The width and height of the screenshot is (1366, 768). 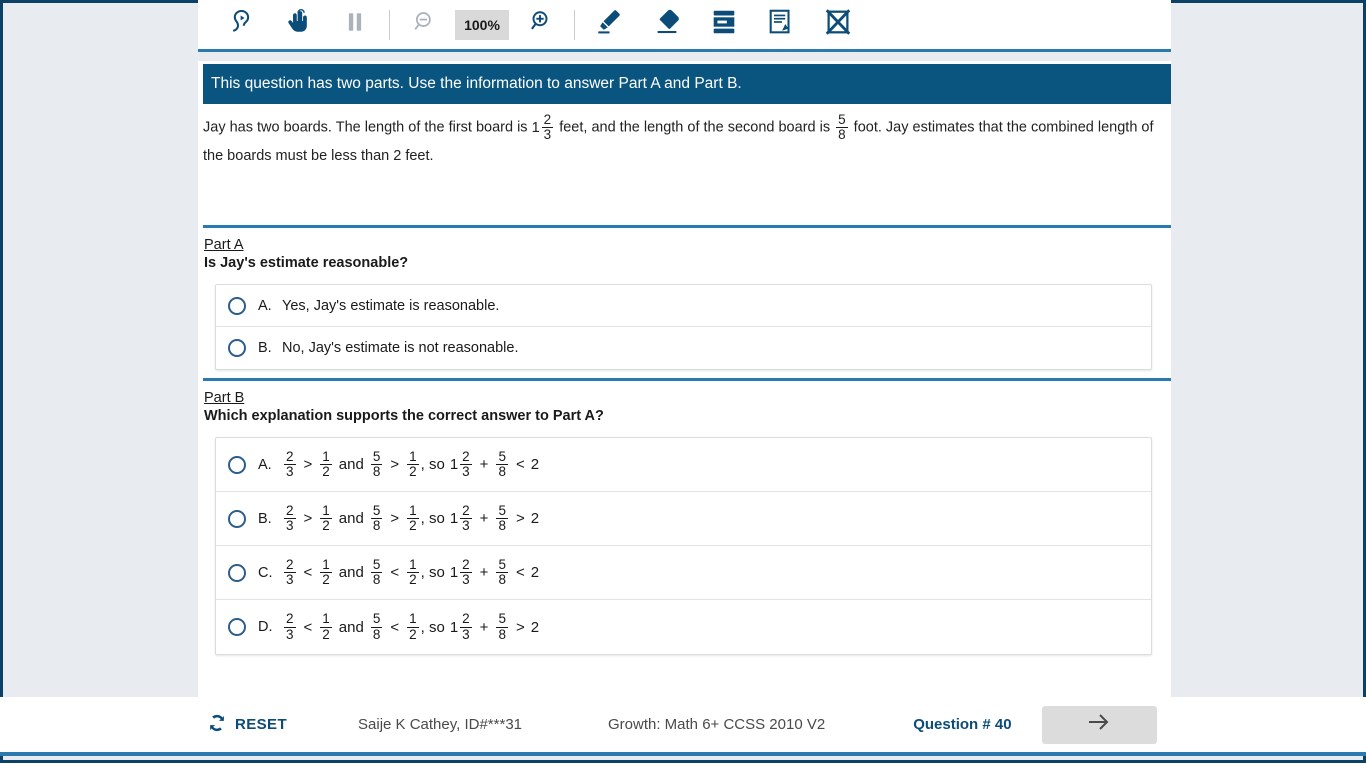 I want to click on choice-math-expression: 23 > 12 and 58 > 12 , so 1 23 + 58 > 2, so click(x=411, y=517).